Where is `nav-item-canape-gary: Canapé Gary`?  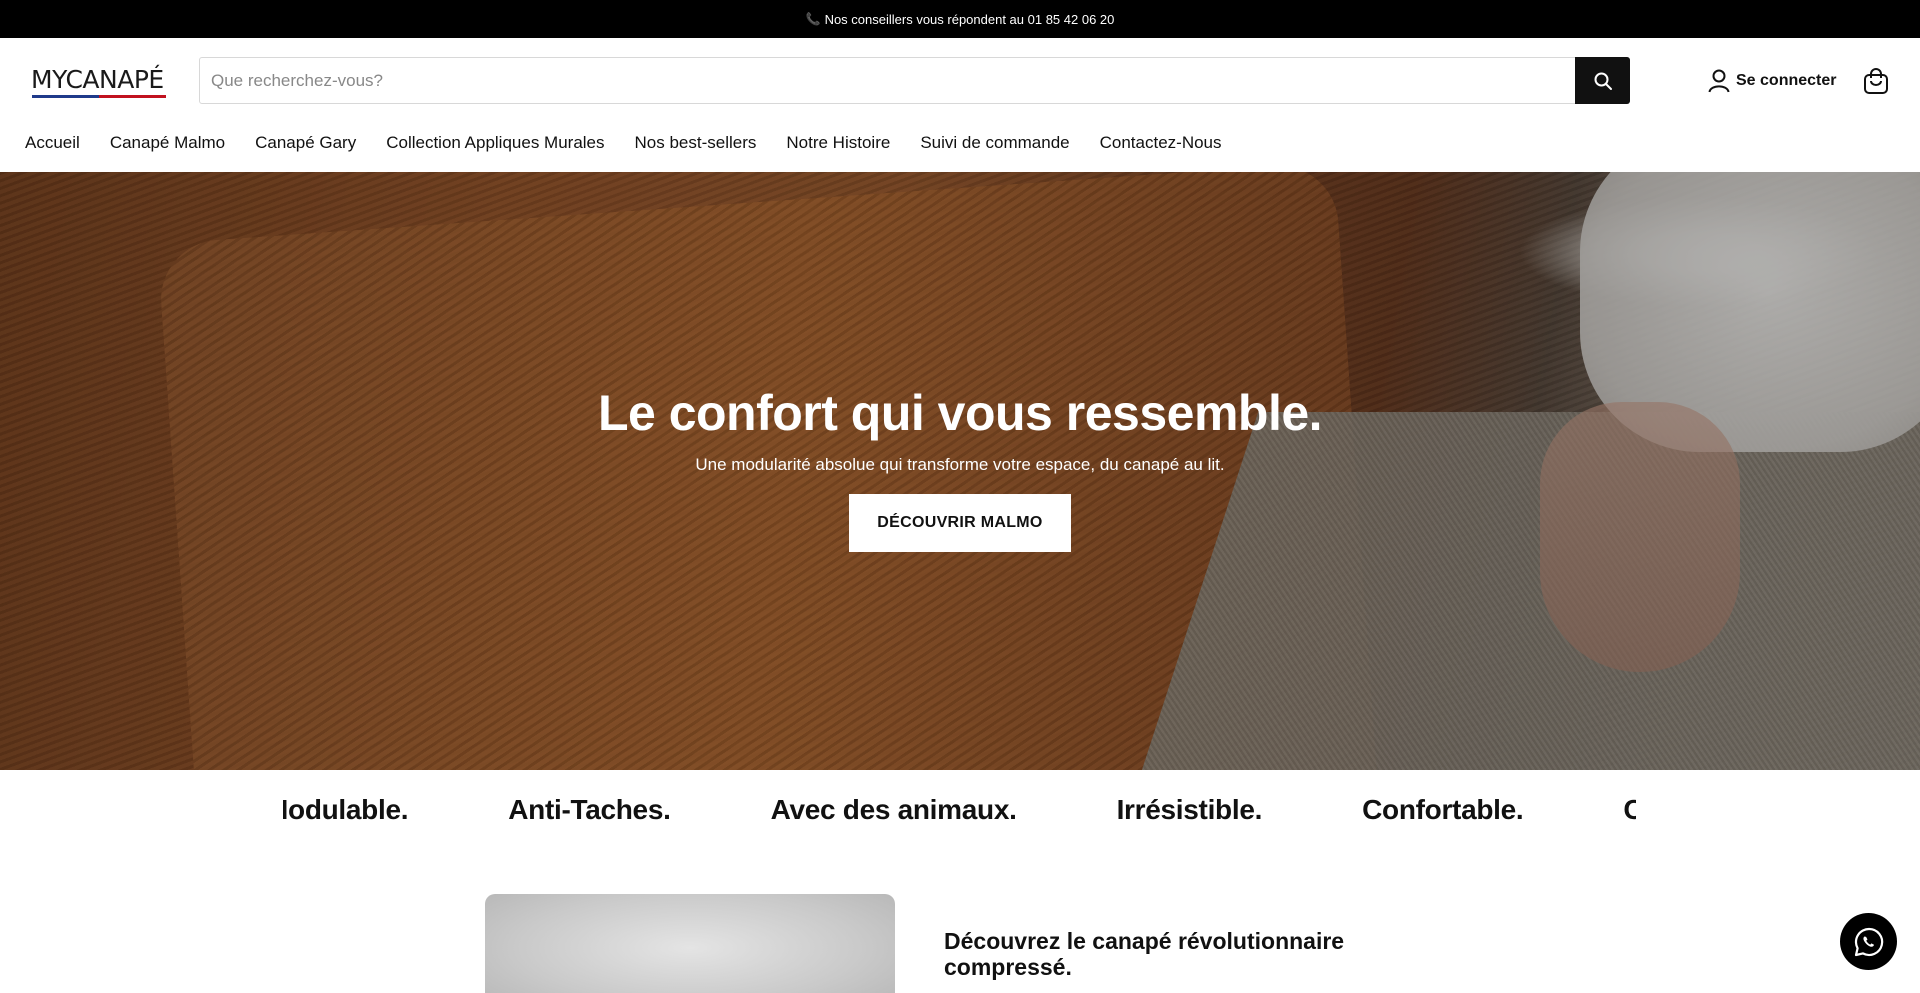
nav-item-canape-gary: Canapé Gary is located at coordinates (305, 143).